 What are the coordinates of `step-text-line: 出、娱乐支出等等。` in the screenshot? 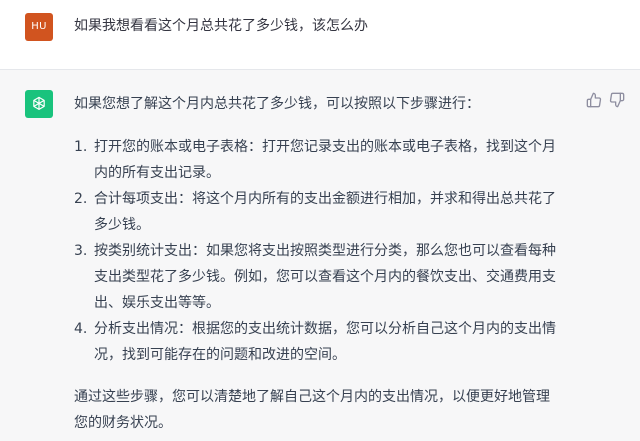 It's located at (157, 303).